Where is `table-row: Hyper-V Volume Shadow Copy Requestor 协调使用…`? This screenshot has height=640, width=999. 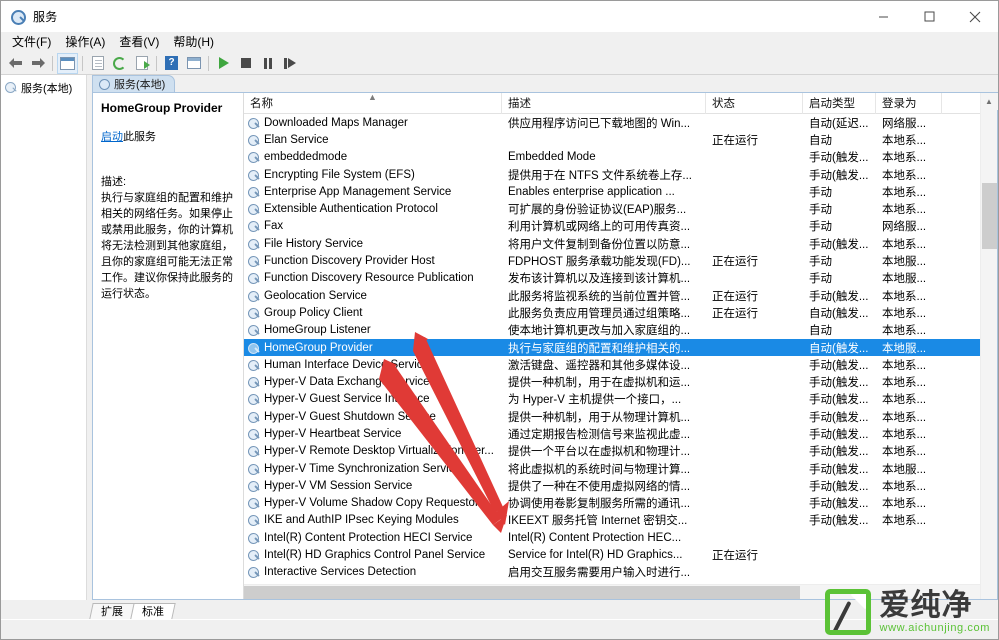
table-row: Hyper-V Volume Shadow Copy Requestor 协调使用… is located at coordinates (620, 503).